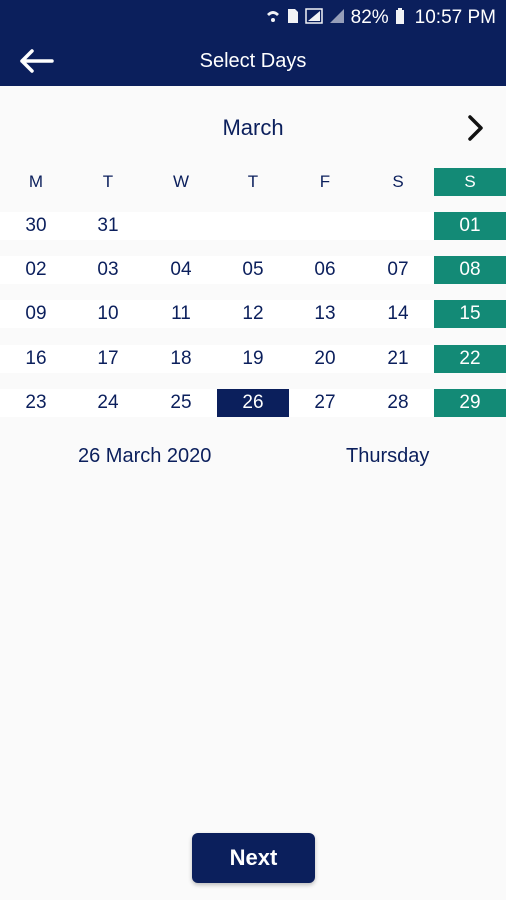 This screenshot has width=506, height=900. I want to click on calendar-day: 28, so click(398, 403).